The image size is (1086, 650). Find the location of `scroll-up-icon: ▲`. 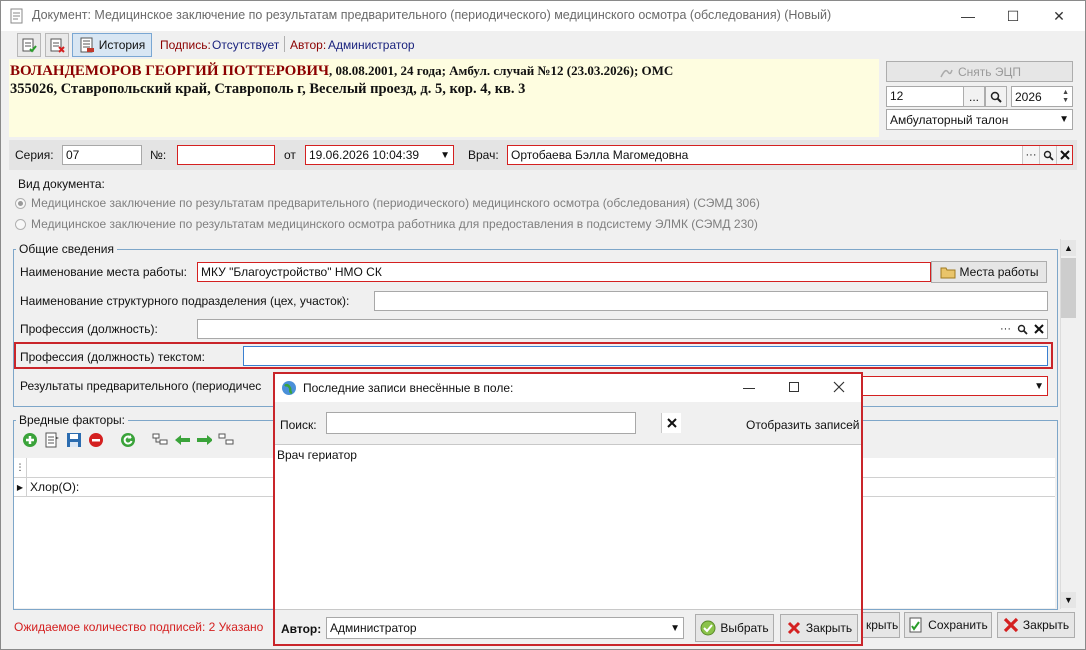

scroll-up-icon: ▲ is located at coordinates (1068, 248).